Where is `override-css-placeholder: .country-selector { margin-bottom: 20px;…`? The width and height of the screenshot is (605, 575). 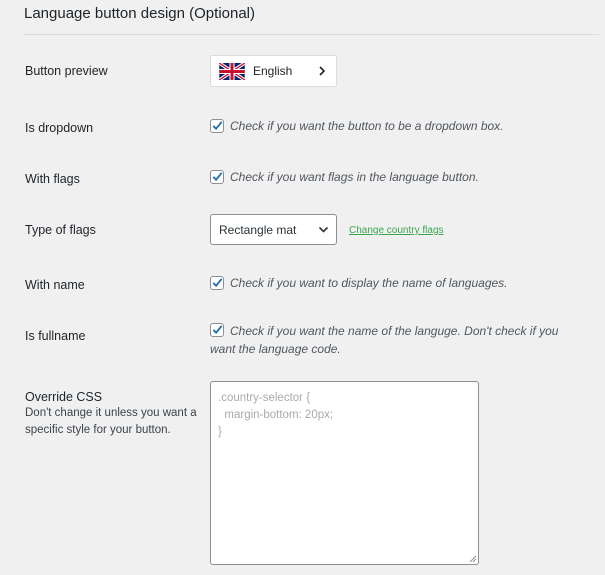
override-css-placeholder: .country-selector { margin-bottom: 20px;… is located at coordinates (276, 415).